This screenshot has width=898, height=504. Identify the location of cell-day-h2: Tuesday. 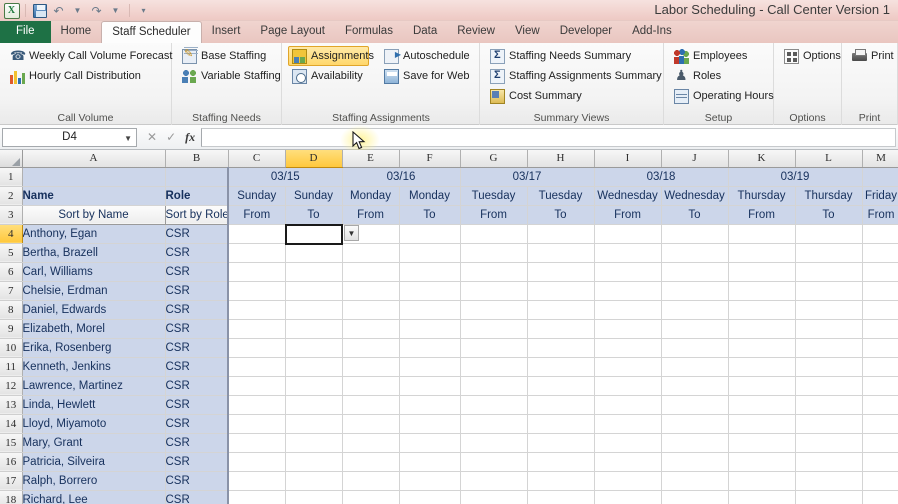
(561, 196).